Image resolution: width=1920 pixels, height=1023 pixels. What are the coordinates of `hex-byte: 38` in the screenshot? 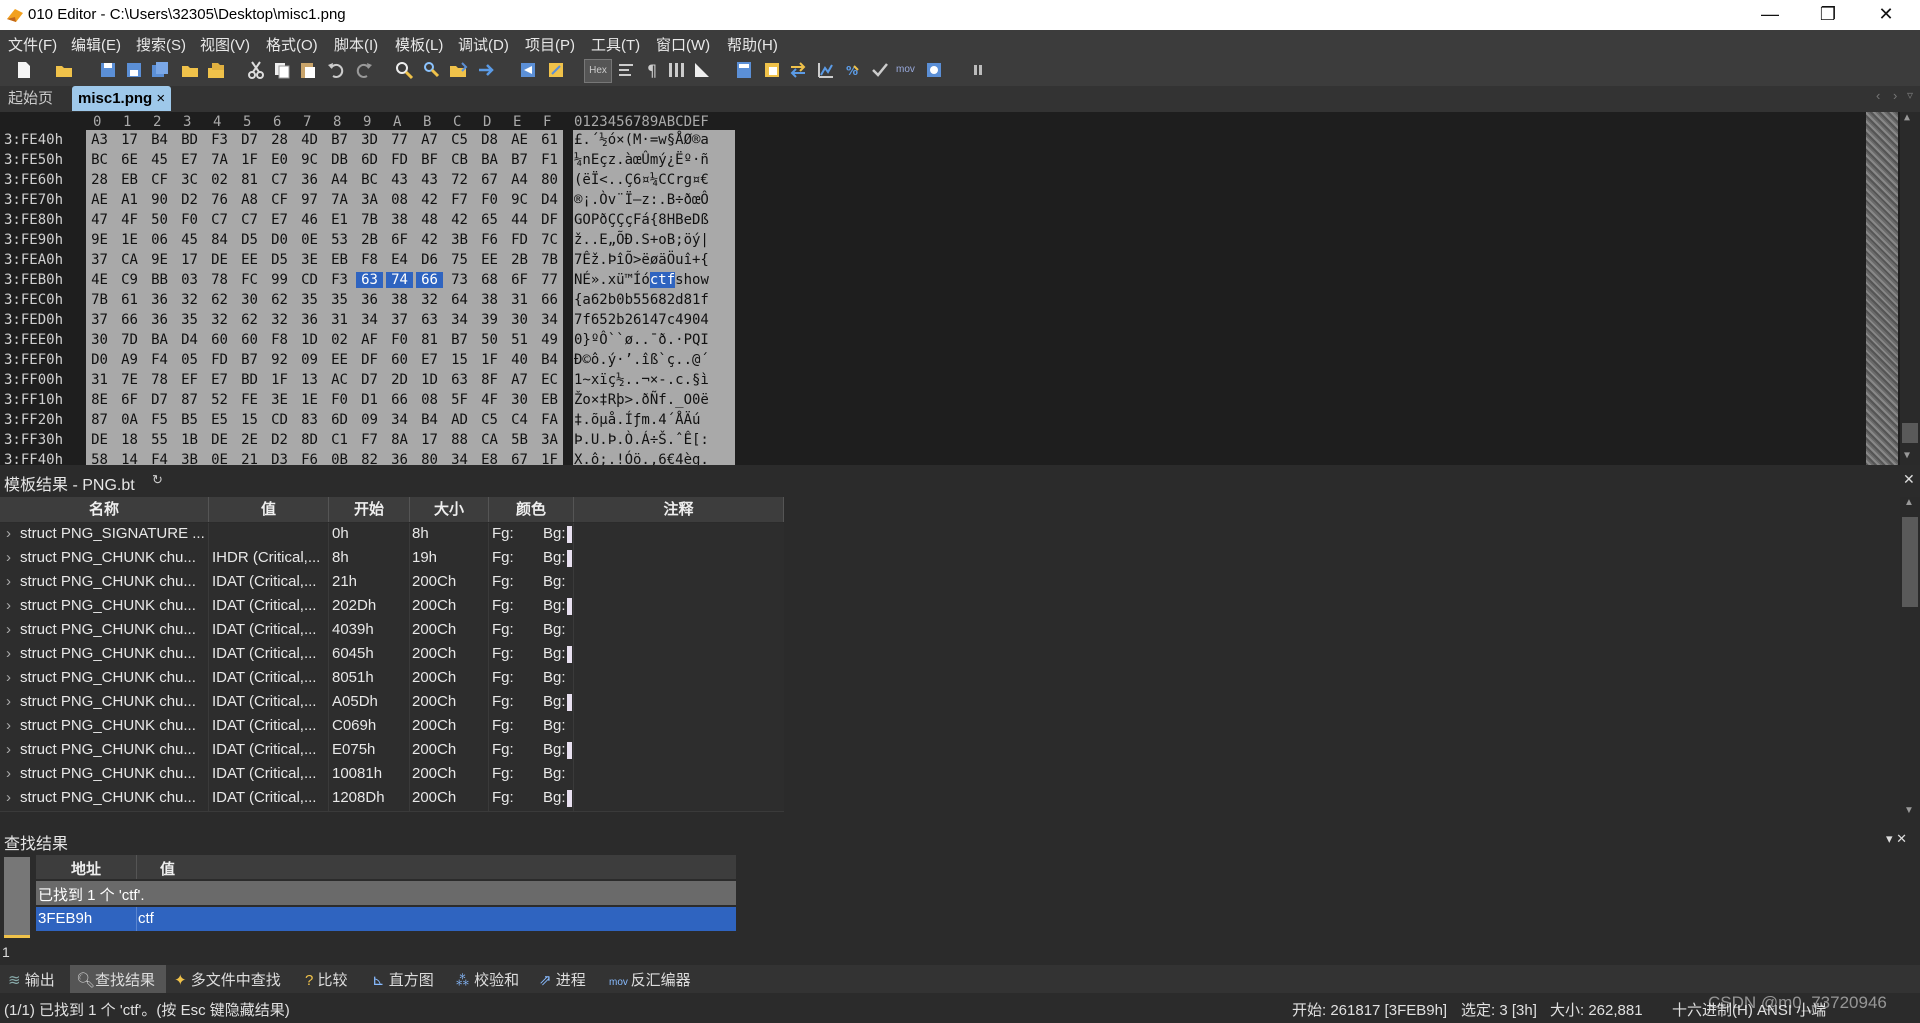 It's located at (489, 300).